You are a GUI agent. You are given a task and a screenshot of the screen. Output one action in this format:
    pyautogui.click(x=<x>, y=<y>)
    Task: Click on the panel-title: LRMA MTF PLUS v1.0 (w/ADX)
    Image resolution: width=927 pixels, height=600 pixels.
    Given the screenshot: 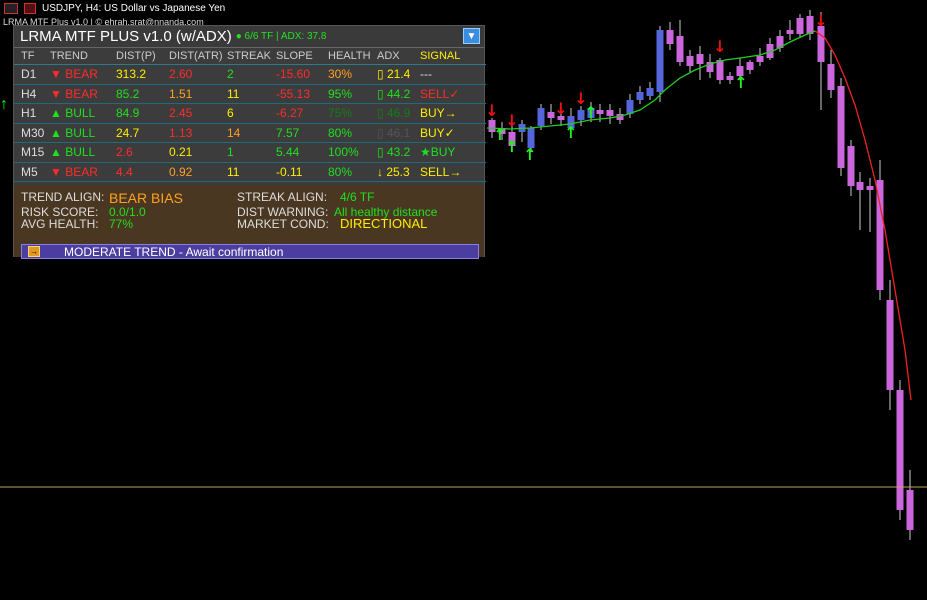 What is the action you would take?
    pyautogui.click(x=126, y=36)
    